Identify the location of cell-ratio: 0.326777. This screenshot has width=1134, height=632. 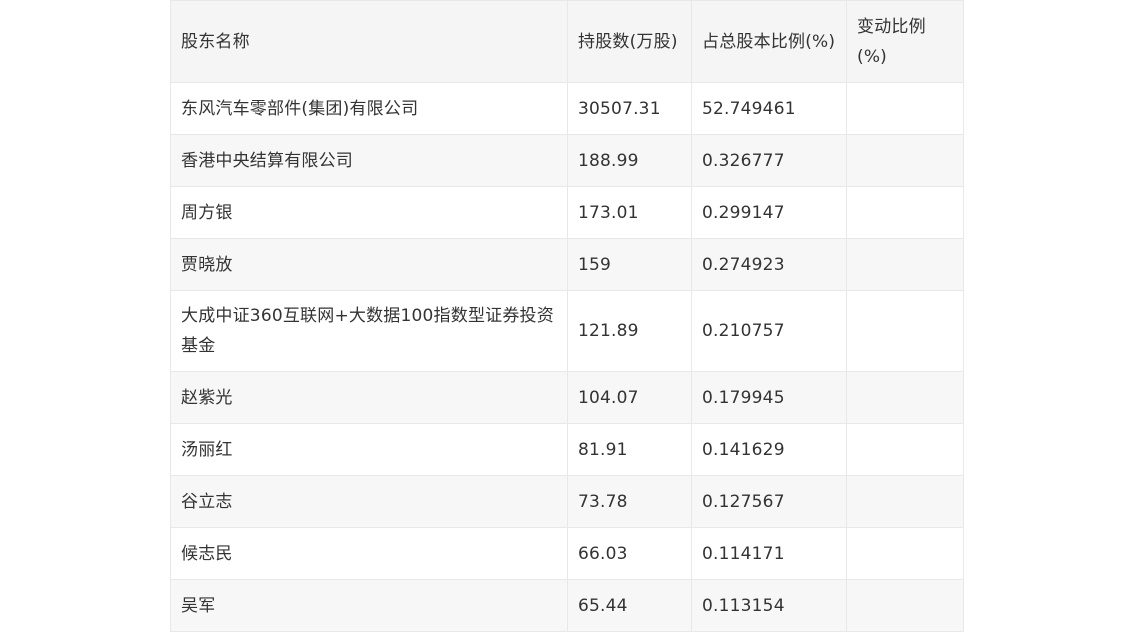
(769, 160).